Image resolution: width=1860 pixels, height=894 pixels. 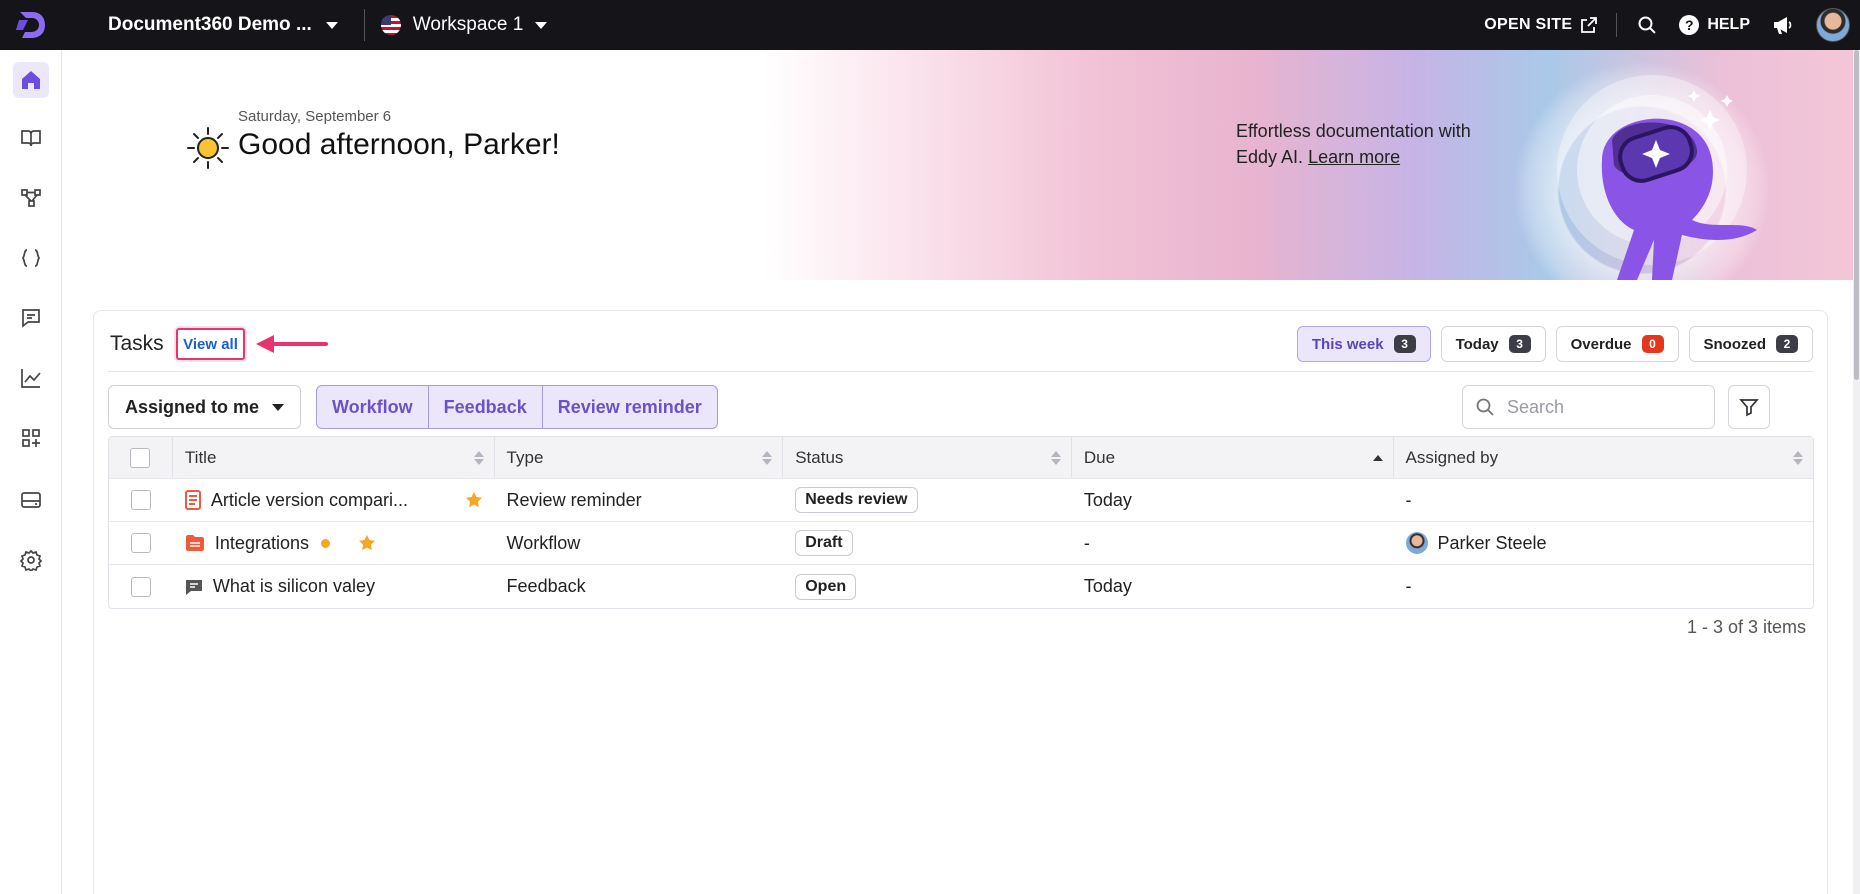 I want to click on task-title: Integrations, so click(x=261, y=542).